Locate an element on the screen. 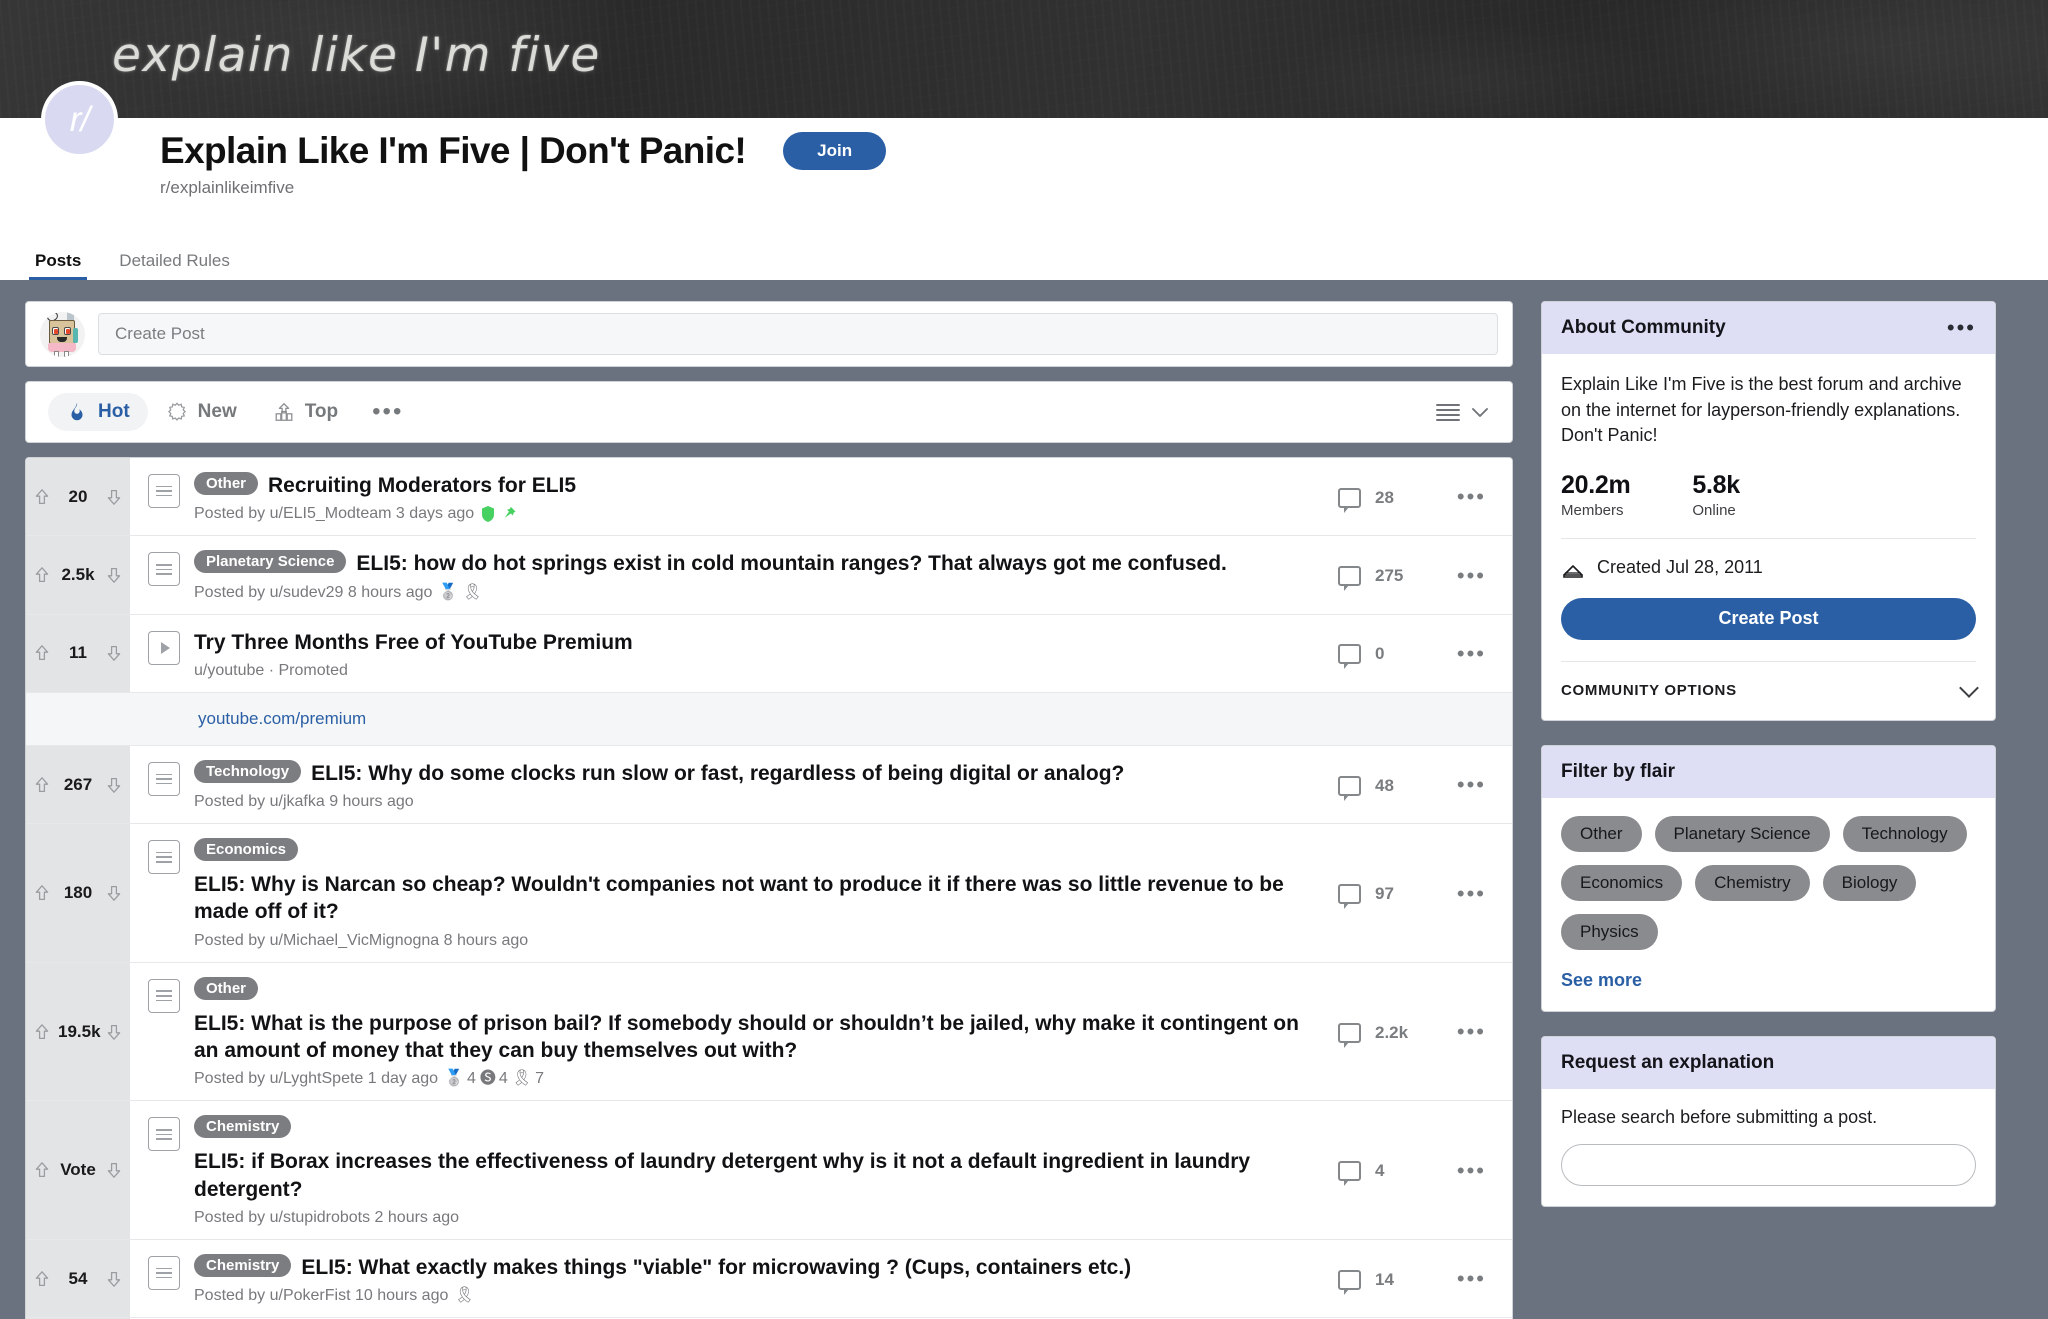 The width and height of the screenshot is (2048, 1319). flair-filter-planetary-science: Planetary Science is located at coordinates (1742, 833).